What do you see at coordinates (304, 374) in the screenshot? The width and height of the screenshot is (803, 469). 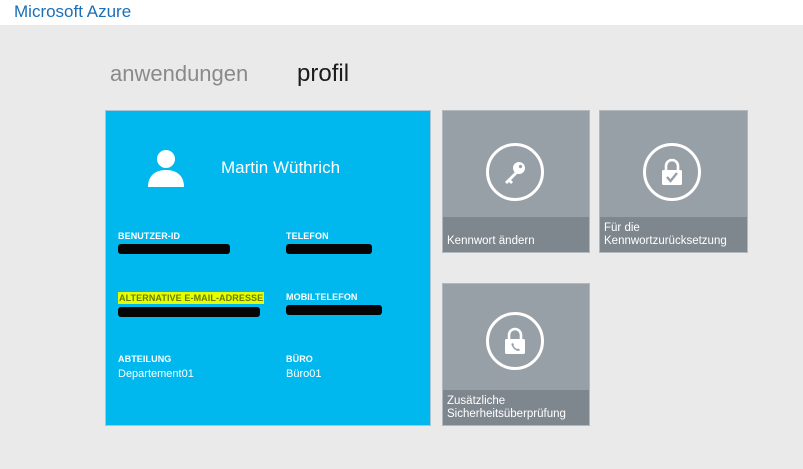 I see `office-value: Büro01` at bounding box center [304, 374].